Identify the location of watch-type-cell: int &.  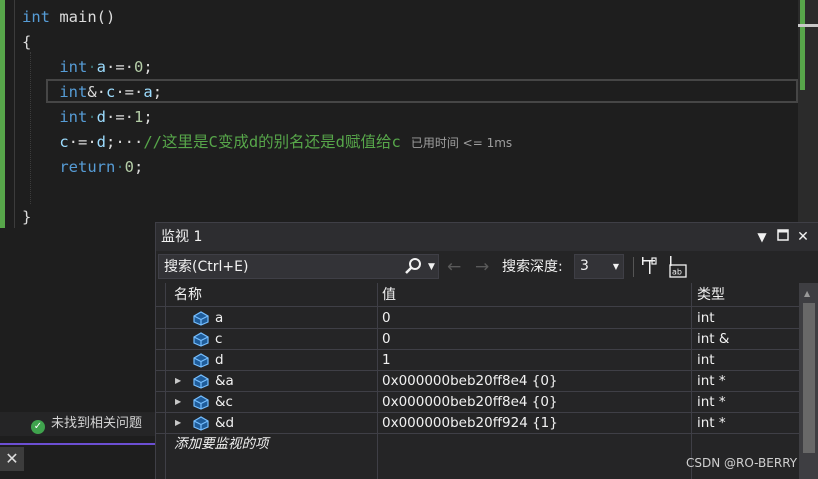
(713, 339).